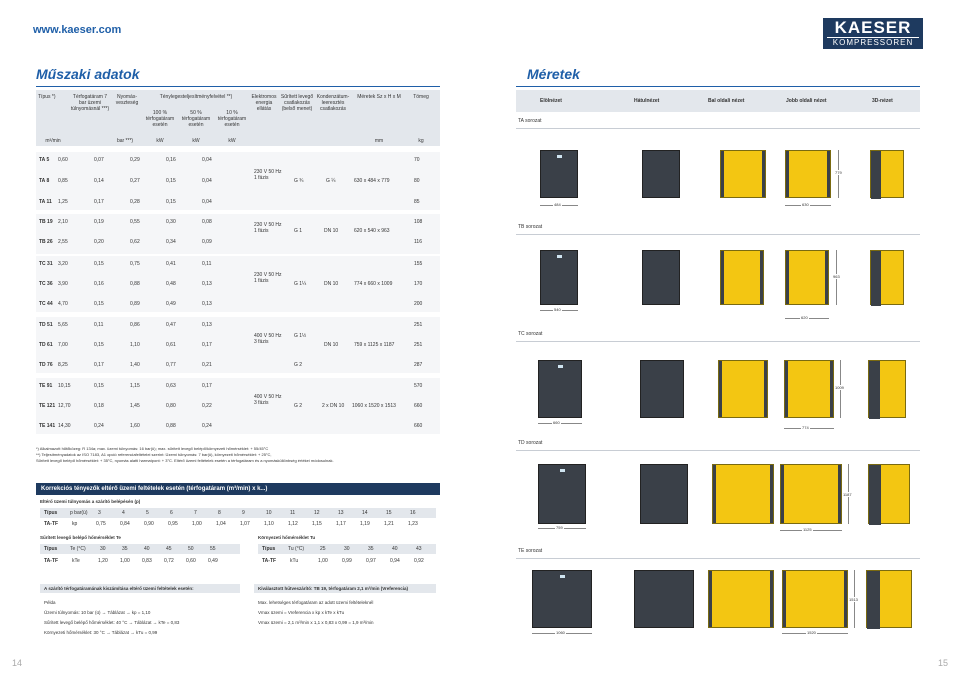 This screenshot has width=960, height=679. I want to click on unit-dp: bar ***), so click(125, 141).